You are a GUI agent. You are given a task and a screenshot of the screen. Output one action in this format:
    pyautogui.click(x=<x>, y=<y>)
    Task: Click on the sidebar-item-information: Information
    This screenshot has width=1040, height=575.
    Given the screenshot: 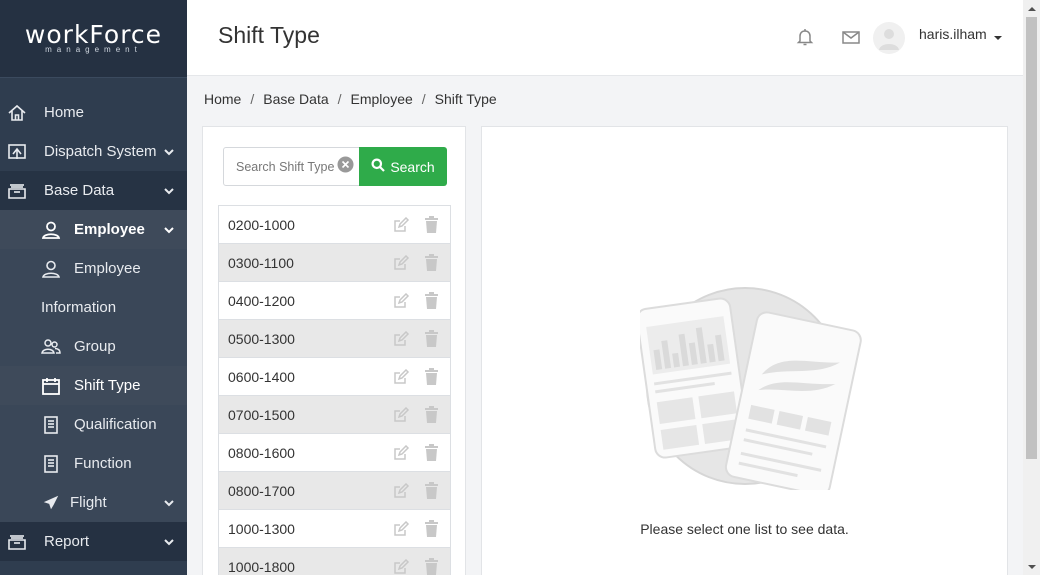 What is the action you would take?
    pyautogui.click(x=93, y=307)
    